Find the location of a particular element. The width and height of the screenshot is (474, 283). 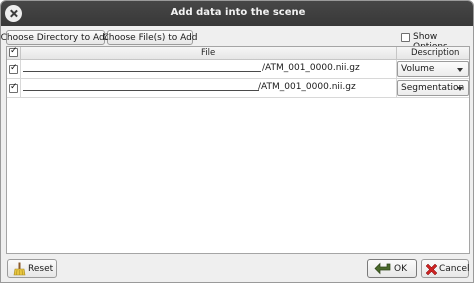

reset-button: Reset is located at coordinates (32, 268).